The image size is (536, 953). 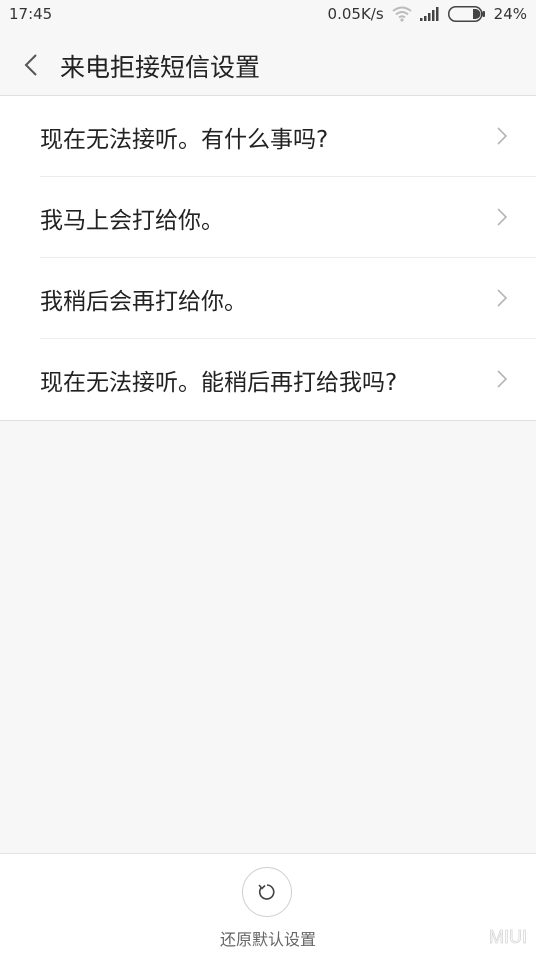 I want to click on message-label: 我马上会打给你。, so click(x=132, y=220).